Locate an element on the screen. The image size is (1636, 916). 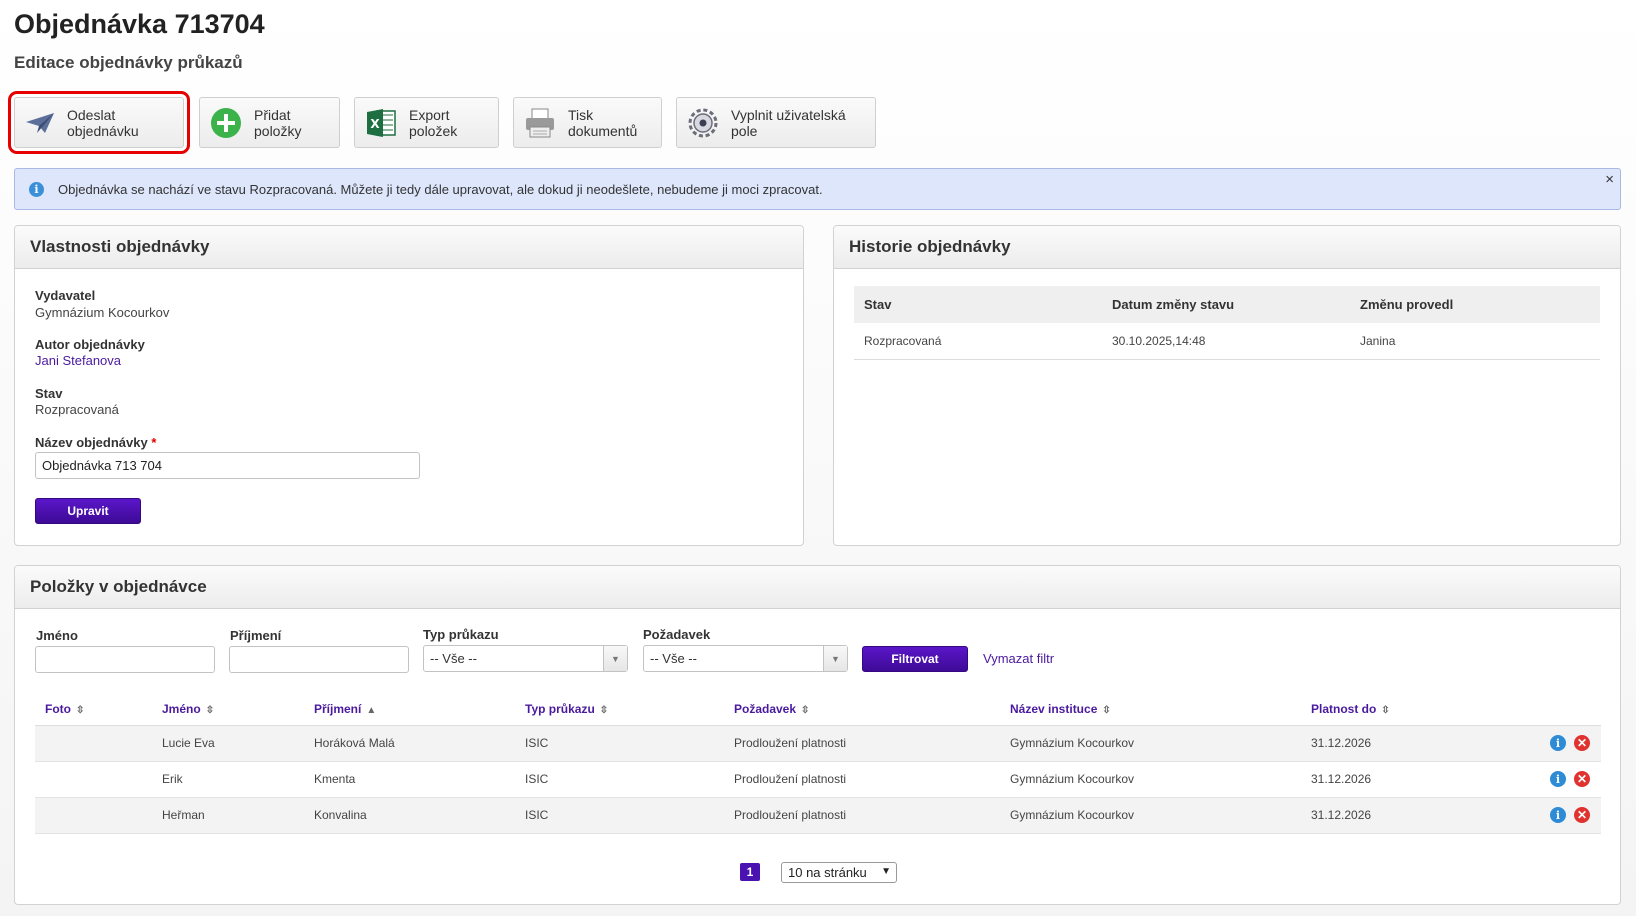
excel-icon: X is located at coordinates (381, 123).